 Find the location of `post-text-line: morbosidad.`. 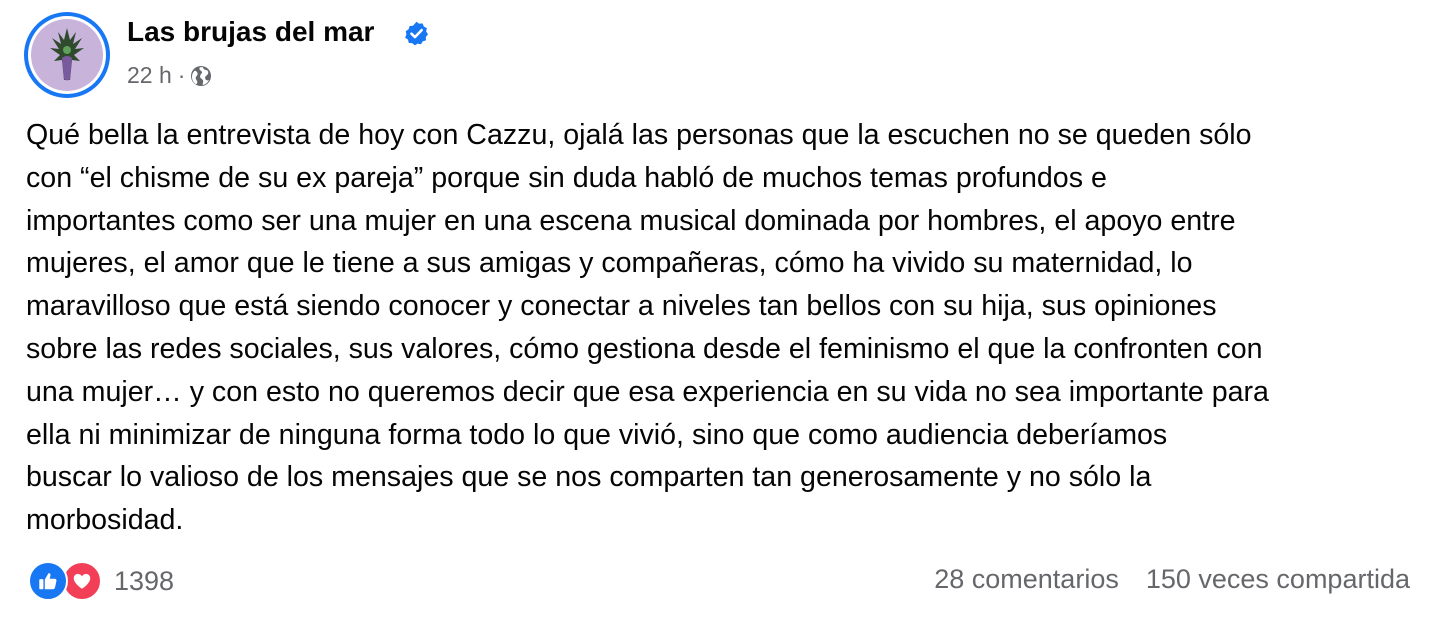

post-text-line: morbosidad. is located at coordinates (105, 520).